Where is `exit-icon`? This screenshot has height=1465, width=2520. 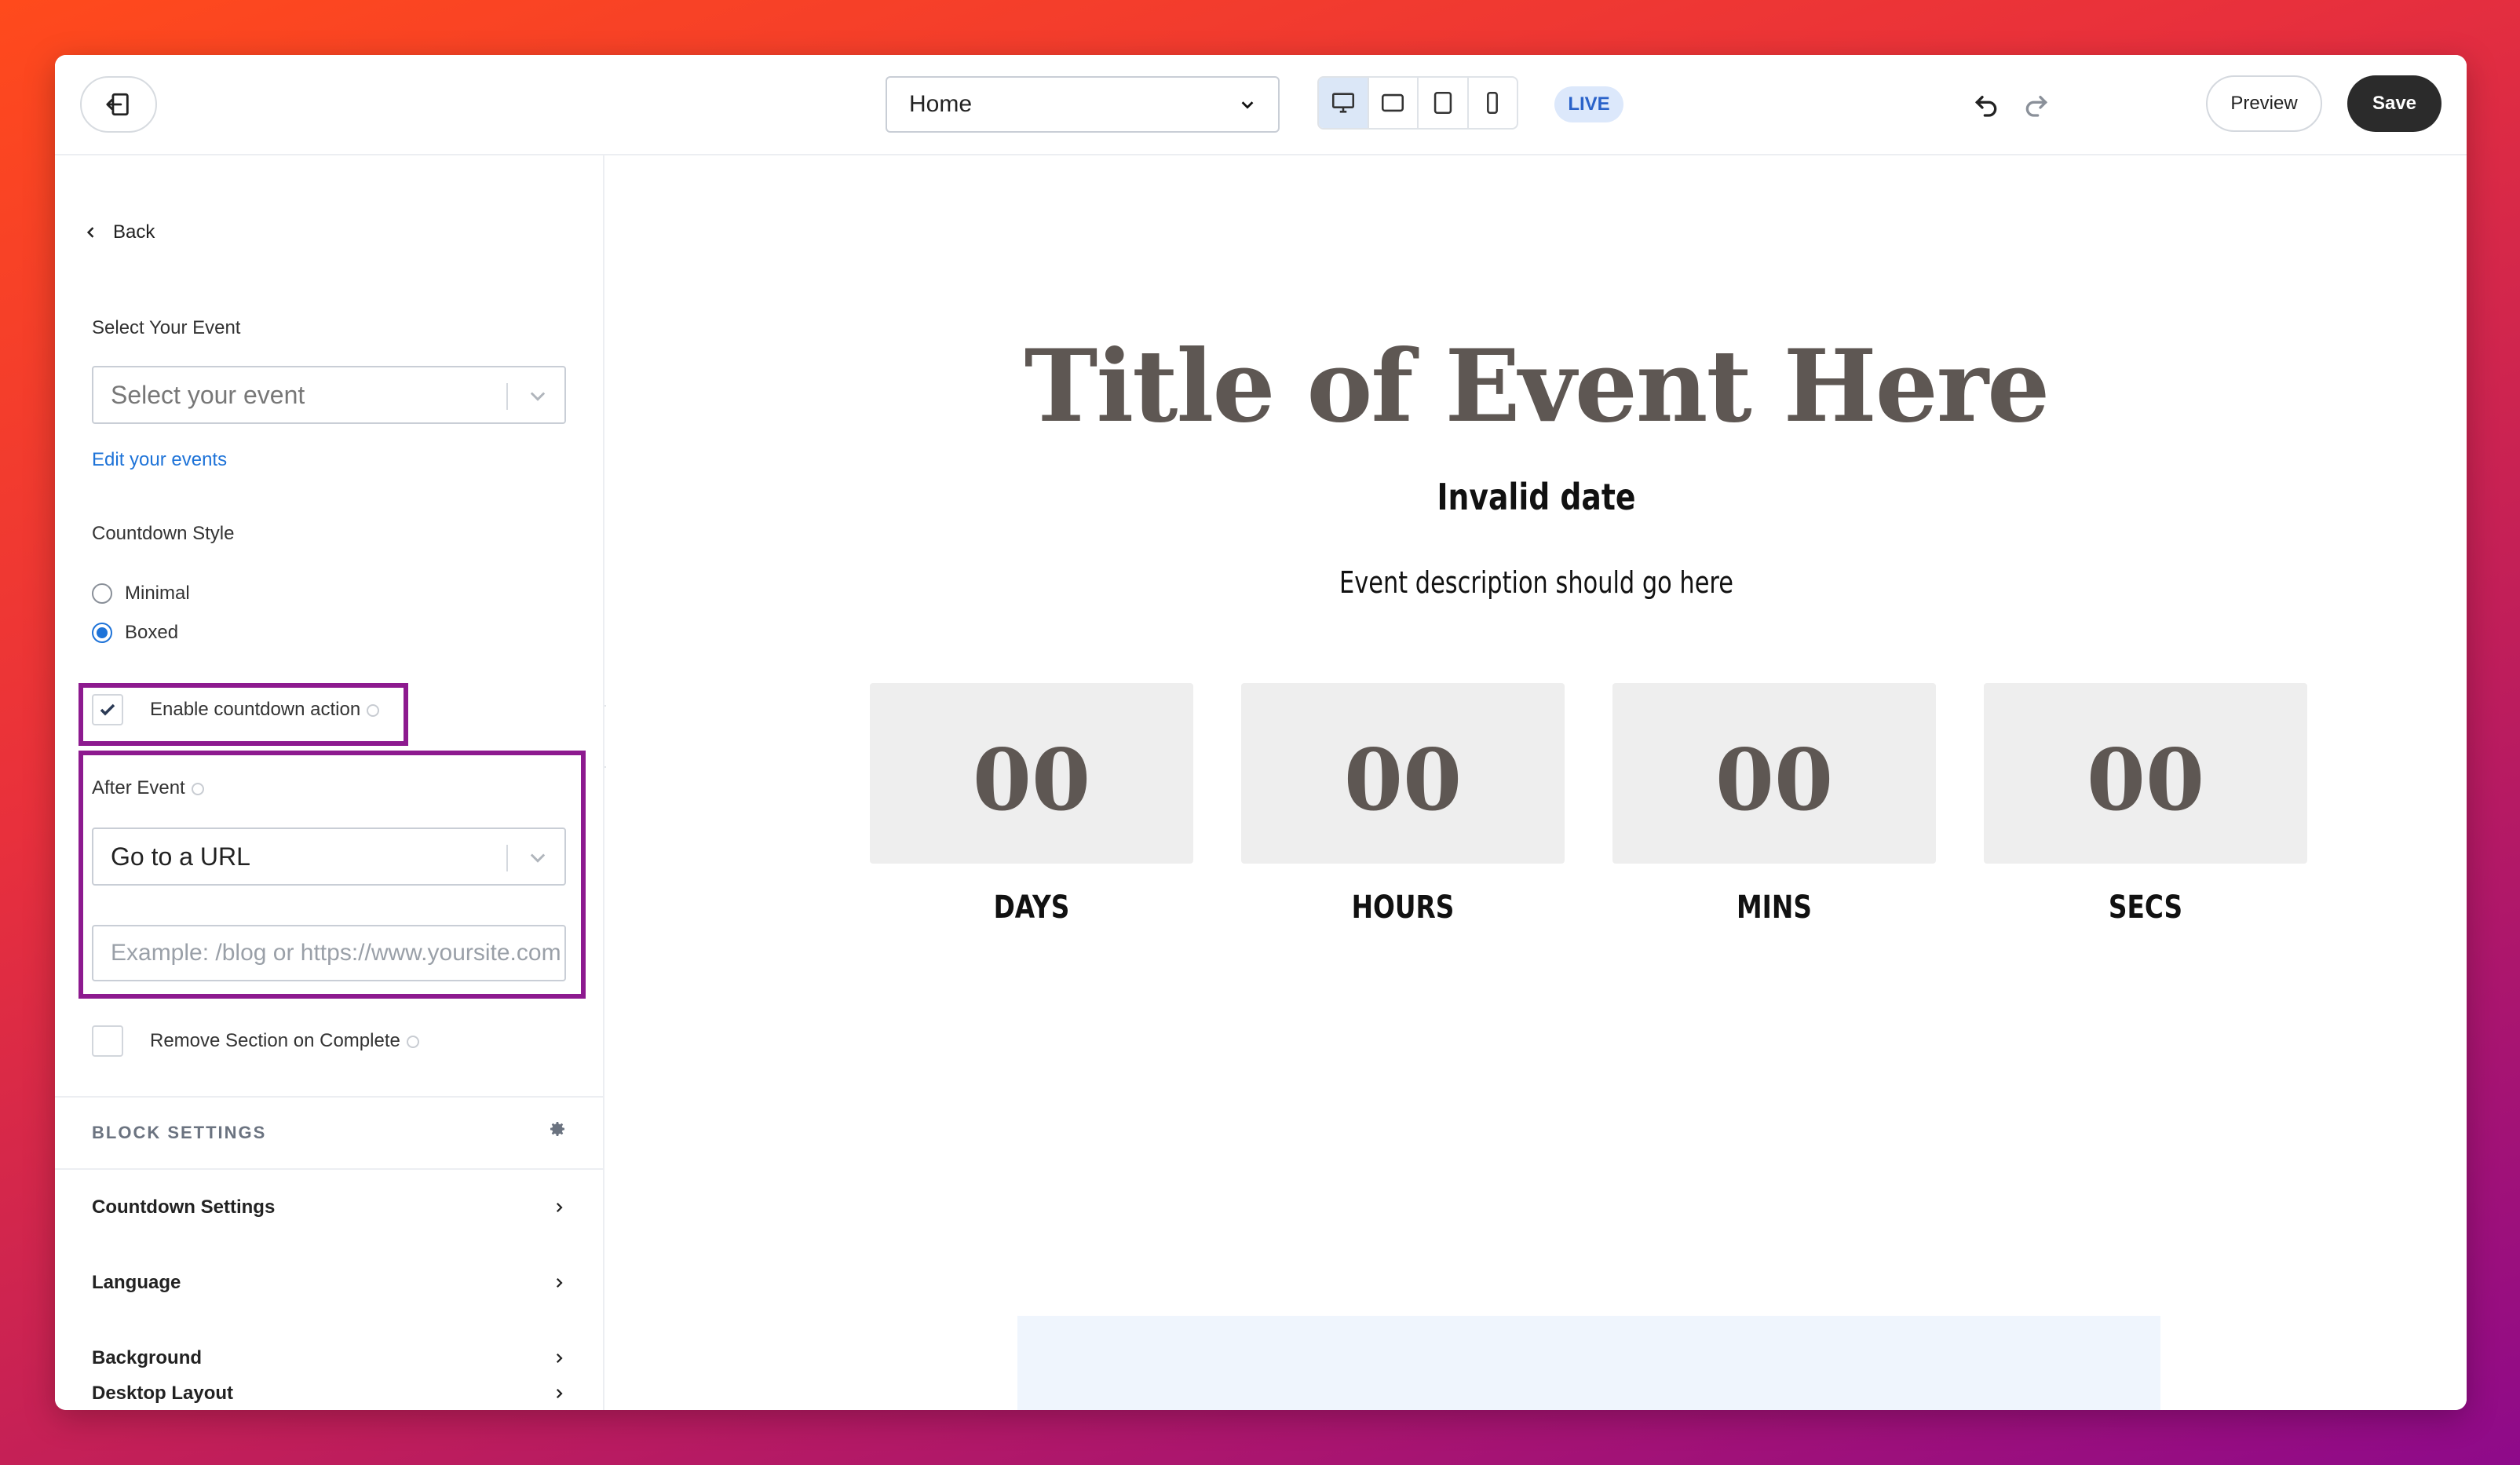 exit-icon is located at coordinates (117, 104).